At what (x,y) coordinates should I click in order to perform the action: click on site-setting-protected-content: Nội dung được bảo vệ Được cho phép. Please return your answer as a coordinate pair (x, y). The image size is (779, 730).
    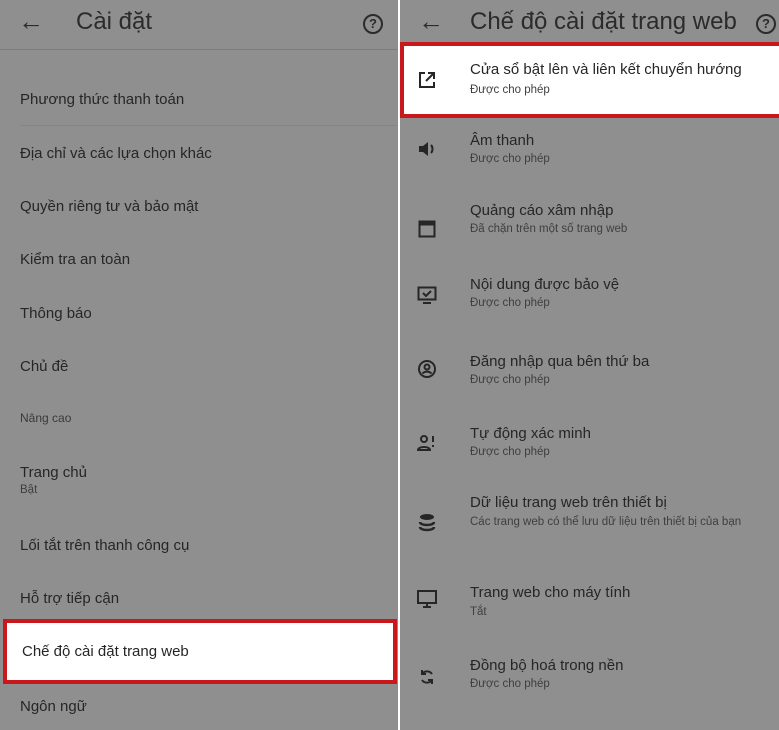
    Looking at the image, I should click on (589, 297).